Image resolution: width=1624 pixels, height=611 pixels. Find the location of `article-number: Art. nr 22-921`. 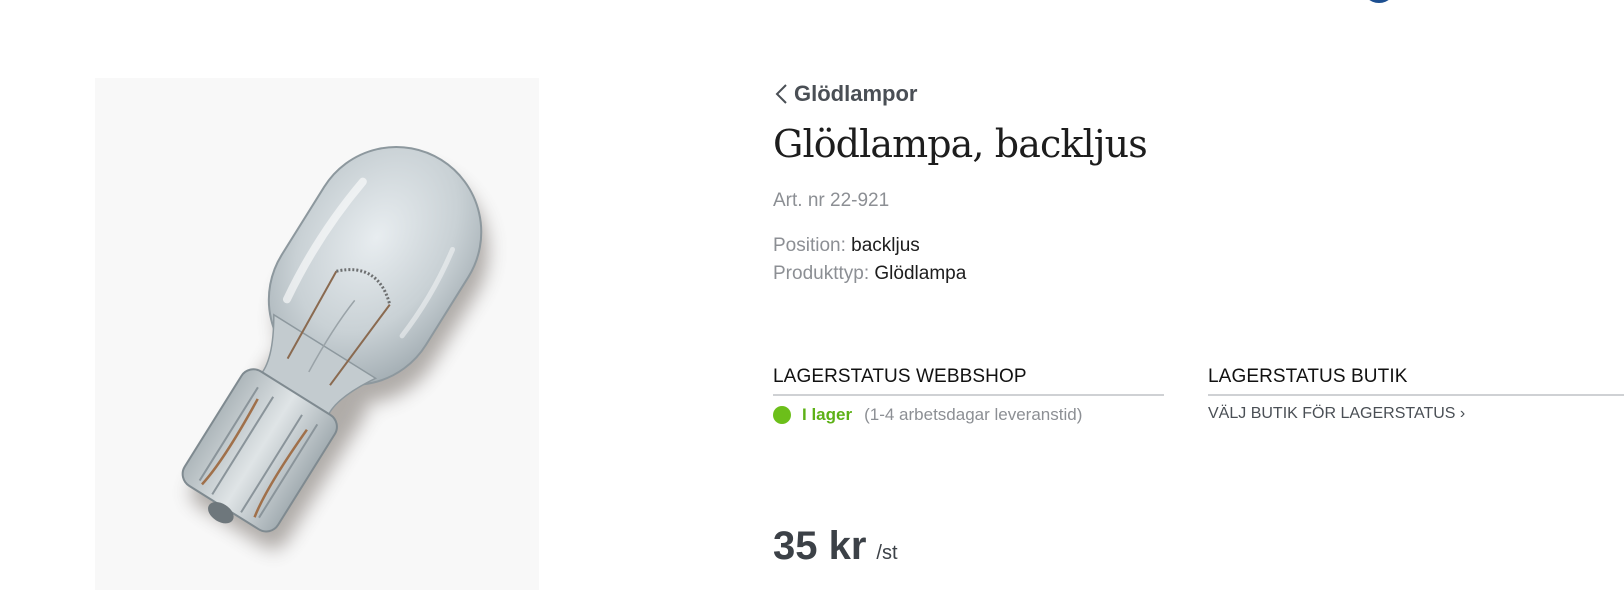

article-number: Art. nr 22-921 is located at coordinates (831, 200).